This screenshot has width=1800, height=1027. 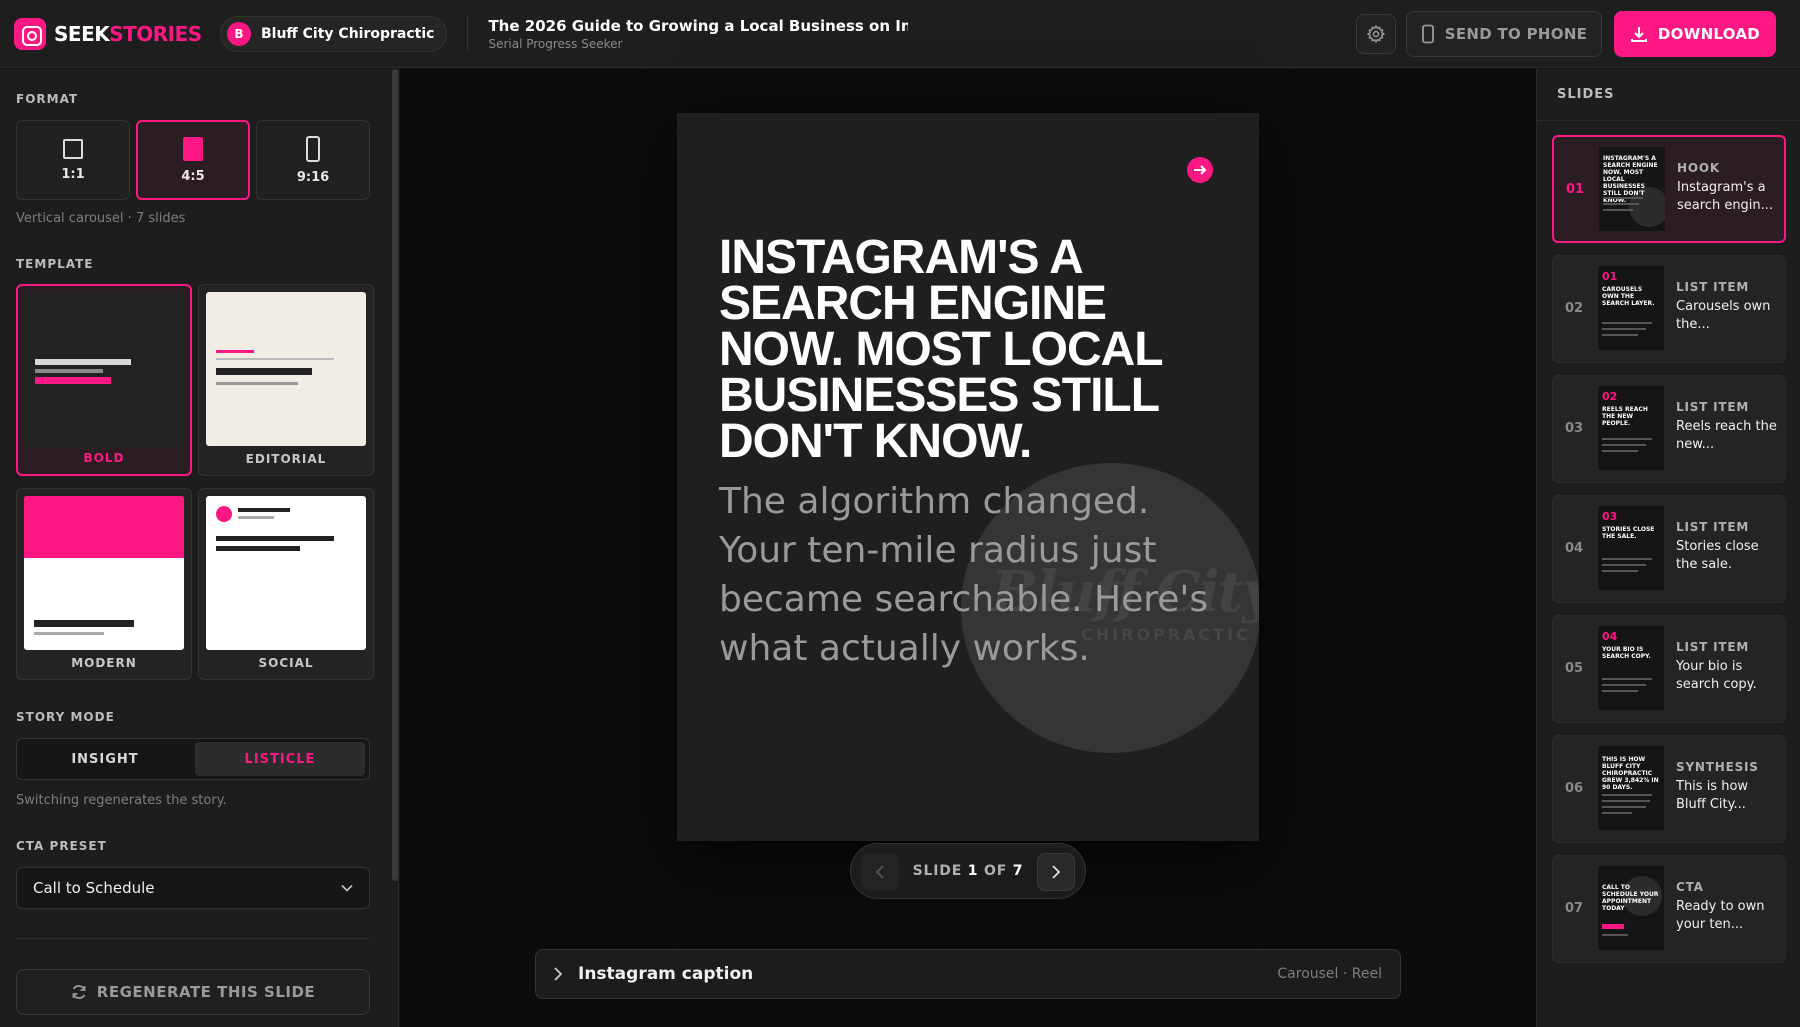 I want to click on panel-scrollbar, so click(x=395, y=475).